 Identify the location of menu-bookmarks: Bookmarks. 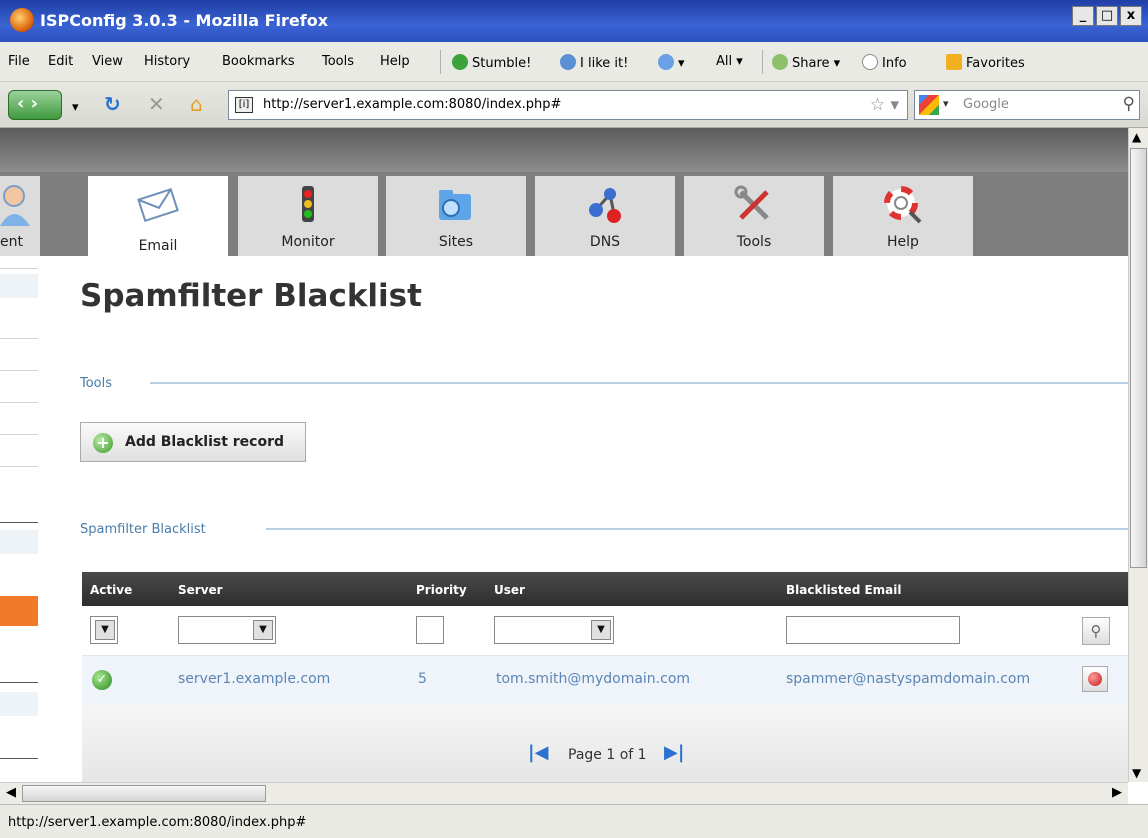
(258, 61).